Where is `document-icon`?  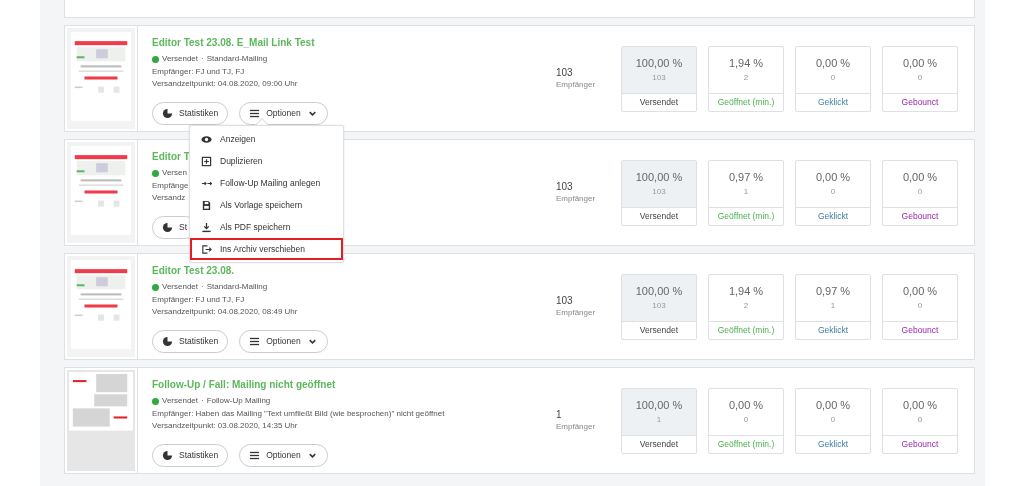 document-icon is located at coordinates (206, 205).